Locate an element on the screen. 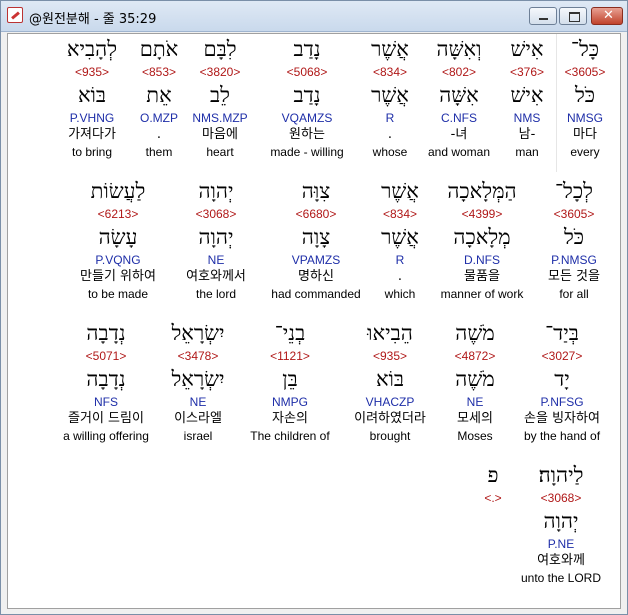 This screenshot has height=615, width=628. hebrew-word: כָּל־ is located at coordinates (585, 49).